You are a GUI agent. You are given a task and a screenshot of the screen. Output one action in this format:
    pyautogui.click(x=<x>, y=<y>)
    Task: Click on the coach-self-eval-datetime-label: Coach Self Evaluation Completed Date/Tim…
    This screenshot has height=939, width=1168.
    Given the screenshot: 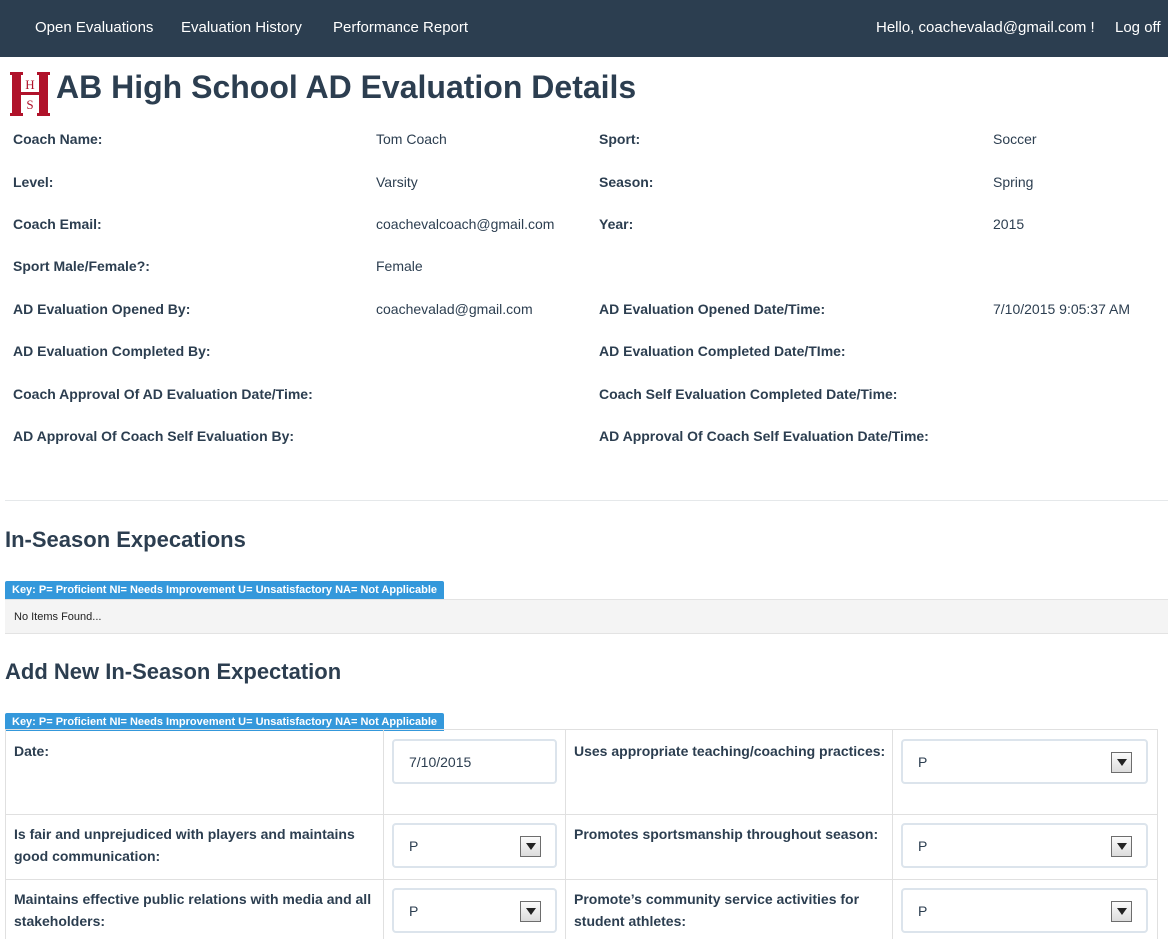 What is the action you would take?
    pyautogui.click(x=748, y=394)
    